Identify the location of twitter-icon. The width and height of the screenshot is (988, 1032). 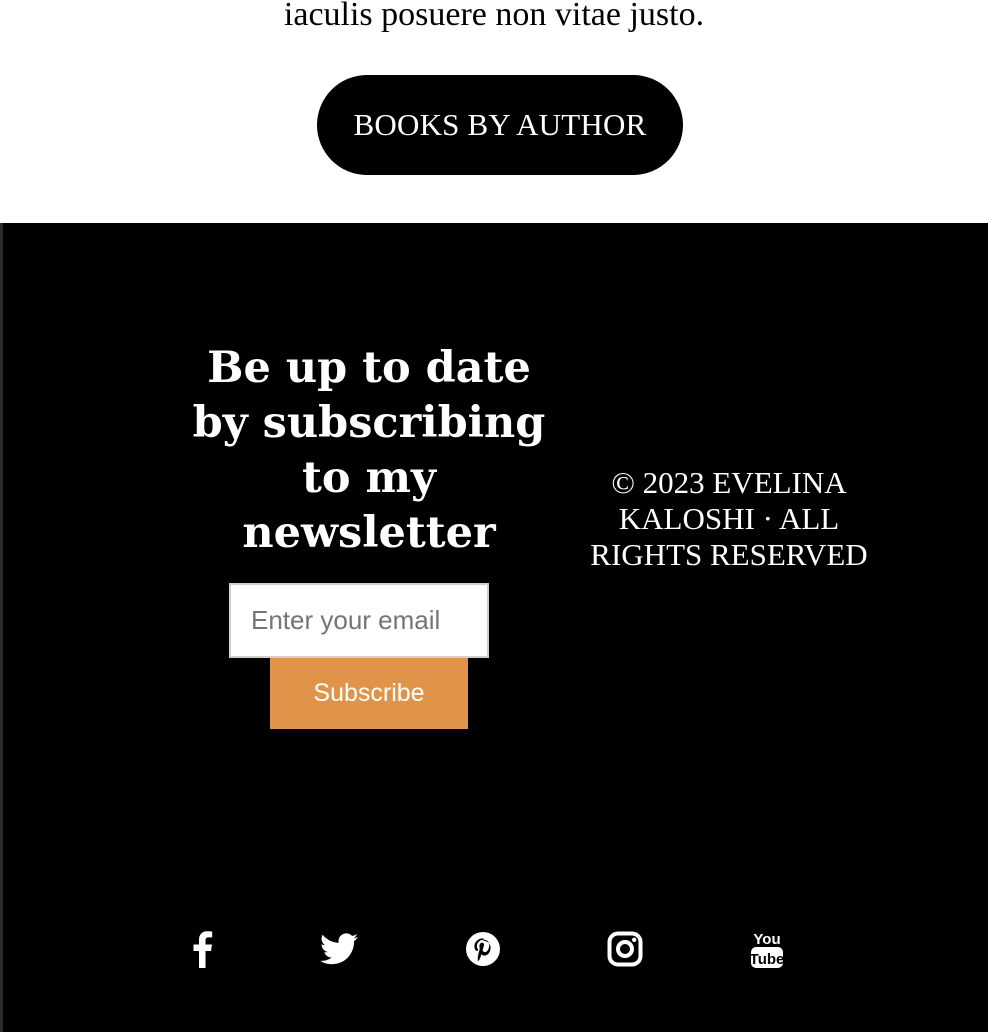
(339, 949).